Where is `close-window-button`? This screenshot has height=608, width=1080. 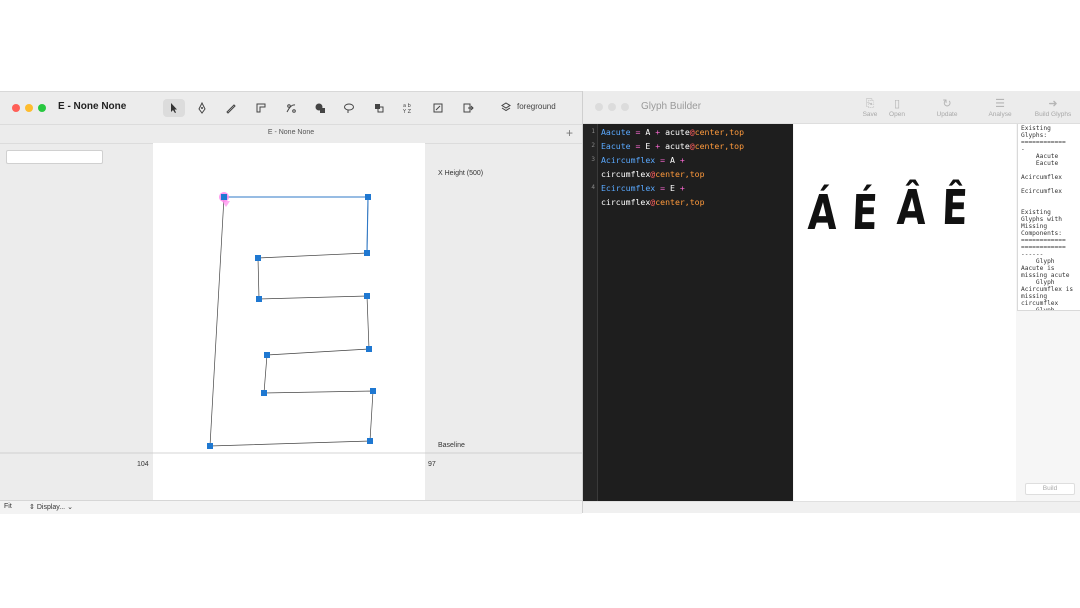
close-window-button is located at coordinates (599, 107).